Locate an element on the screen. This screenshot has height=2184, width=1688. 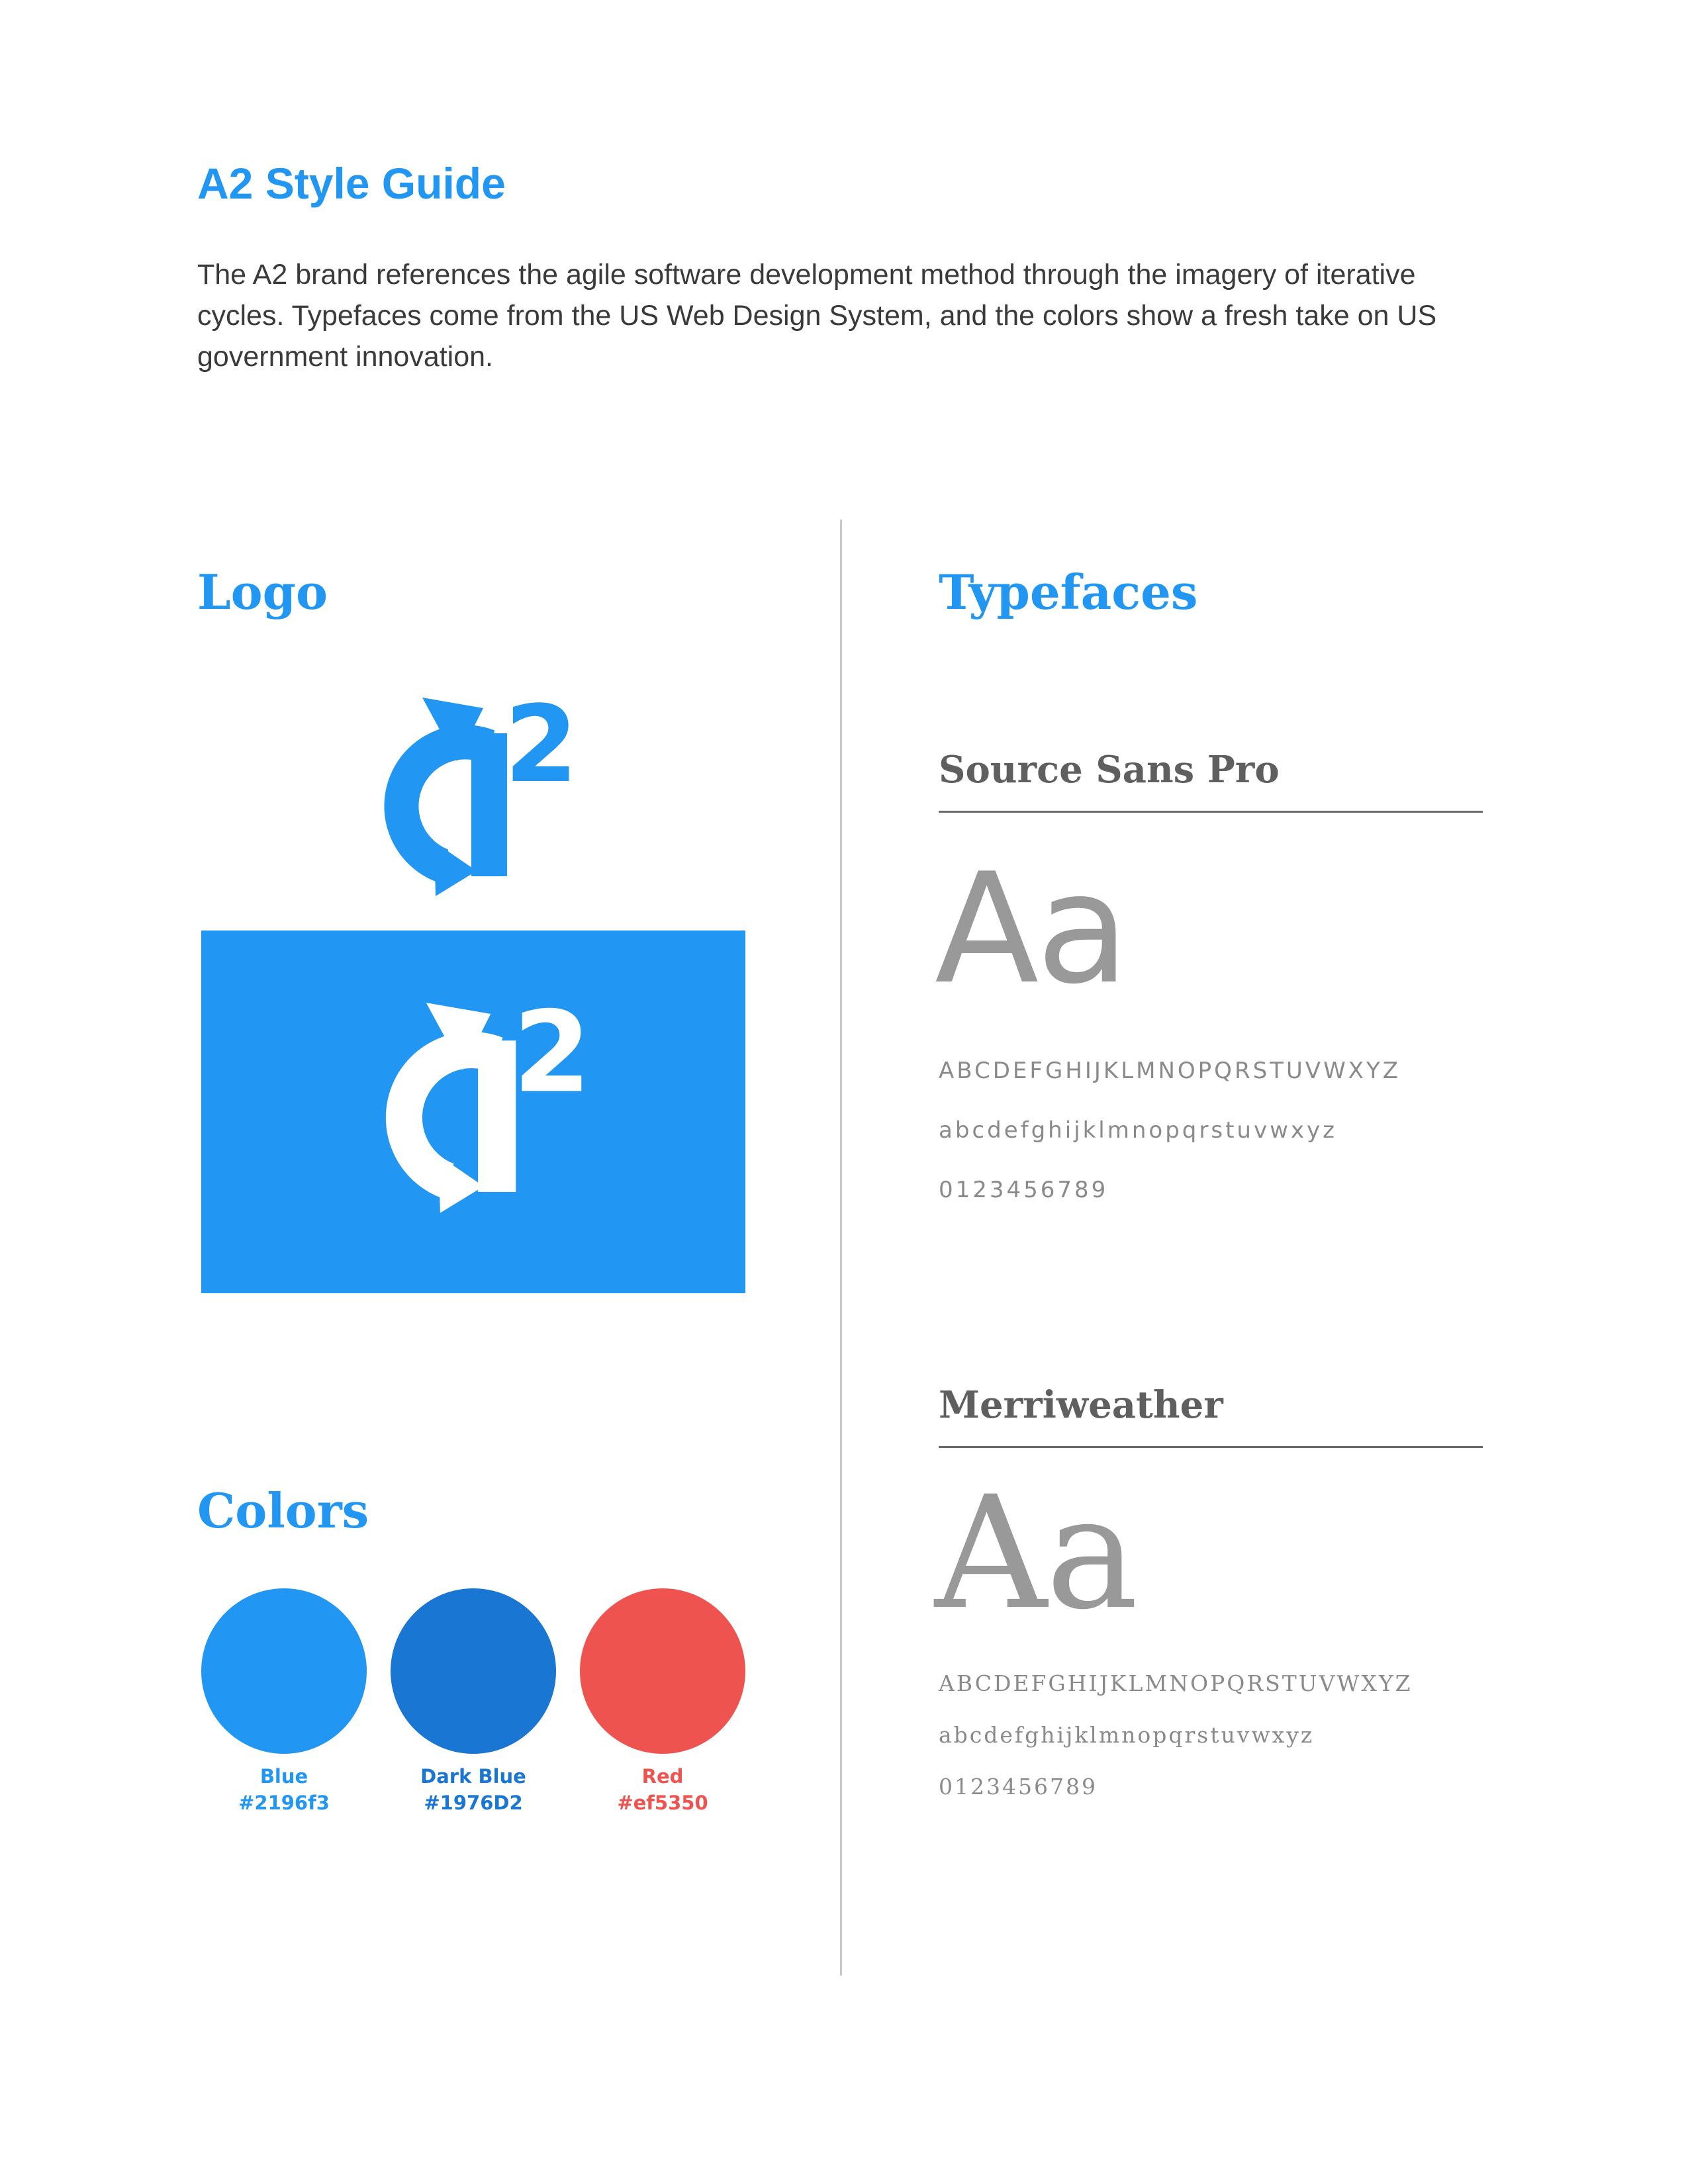
typeface-sample-merriweather: Aa is located at coordinates (1037, 1553).